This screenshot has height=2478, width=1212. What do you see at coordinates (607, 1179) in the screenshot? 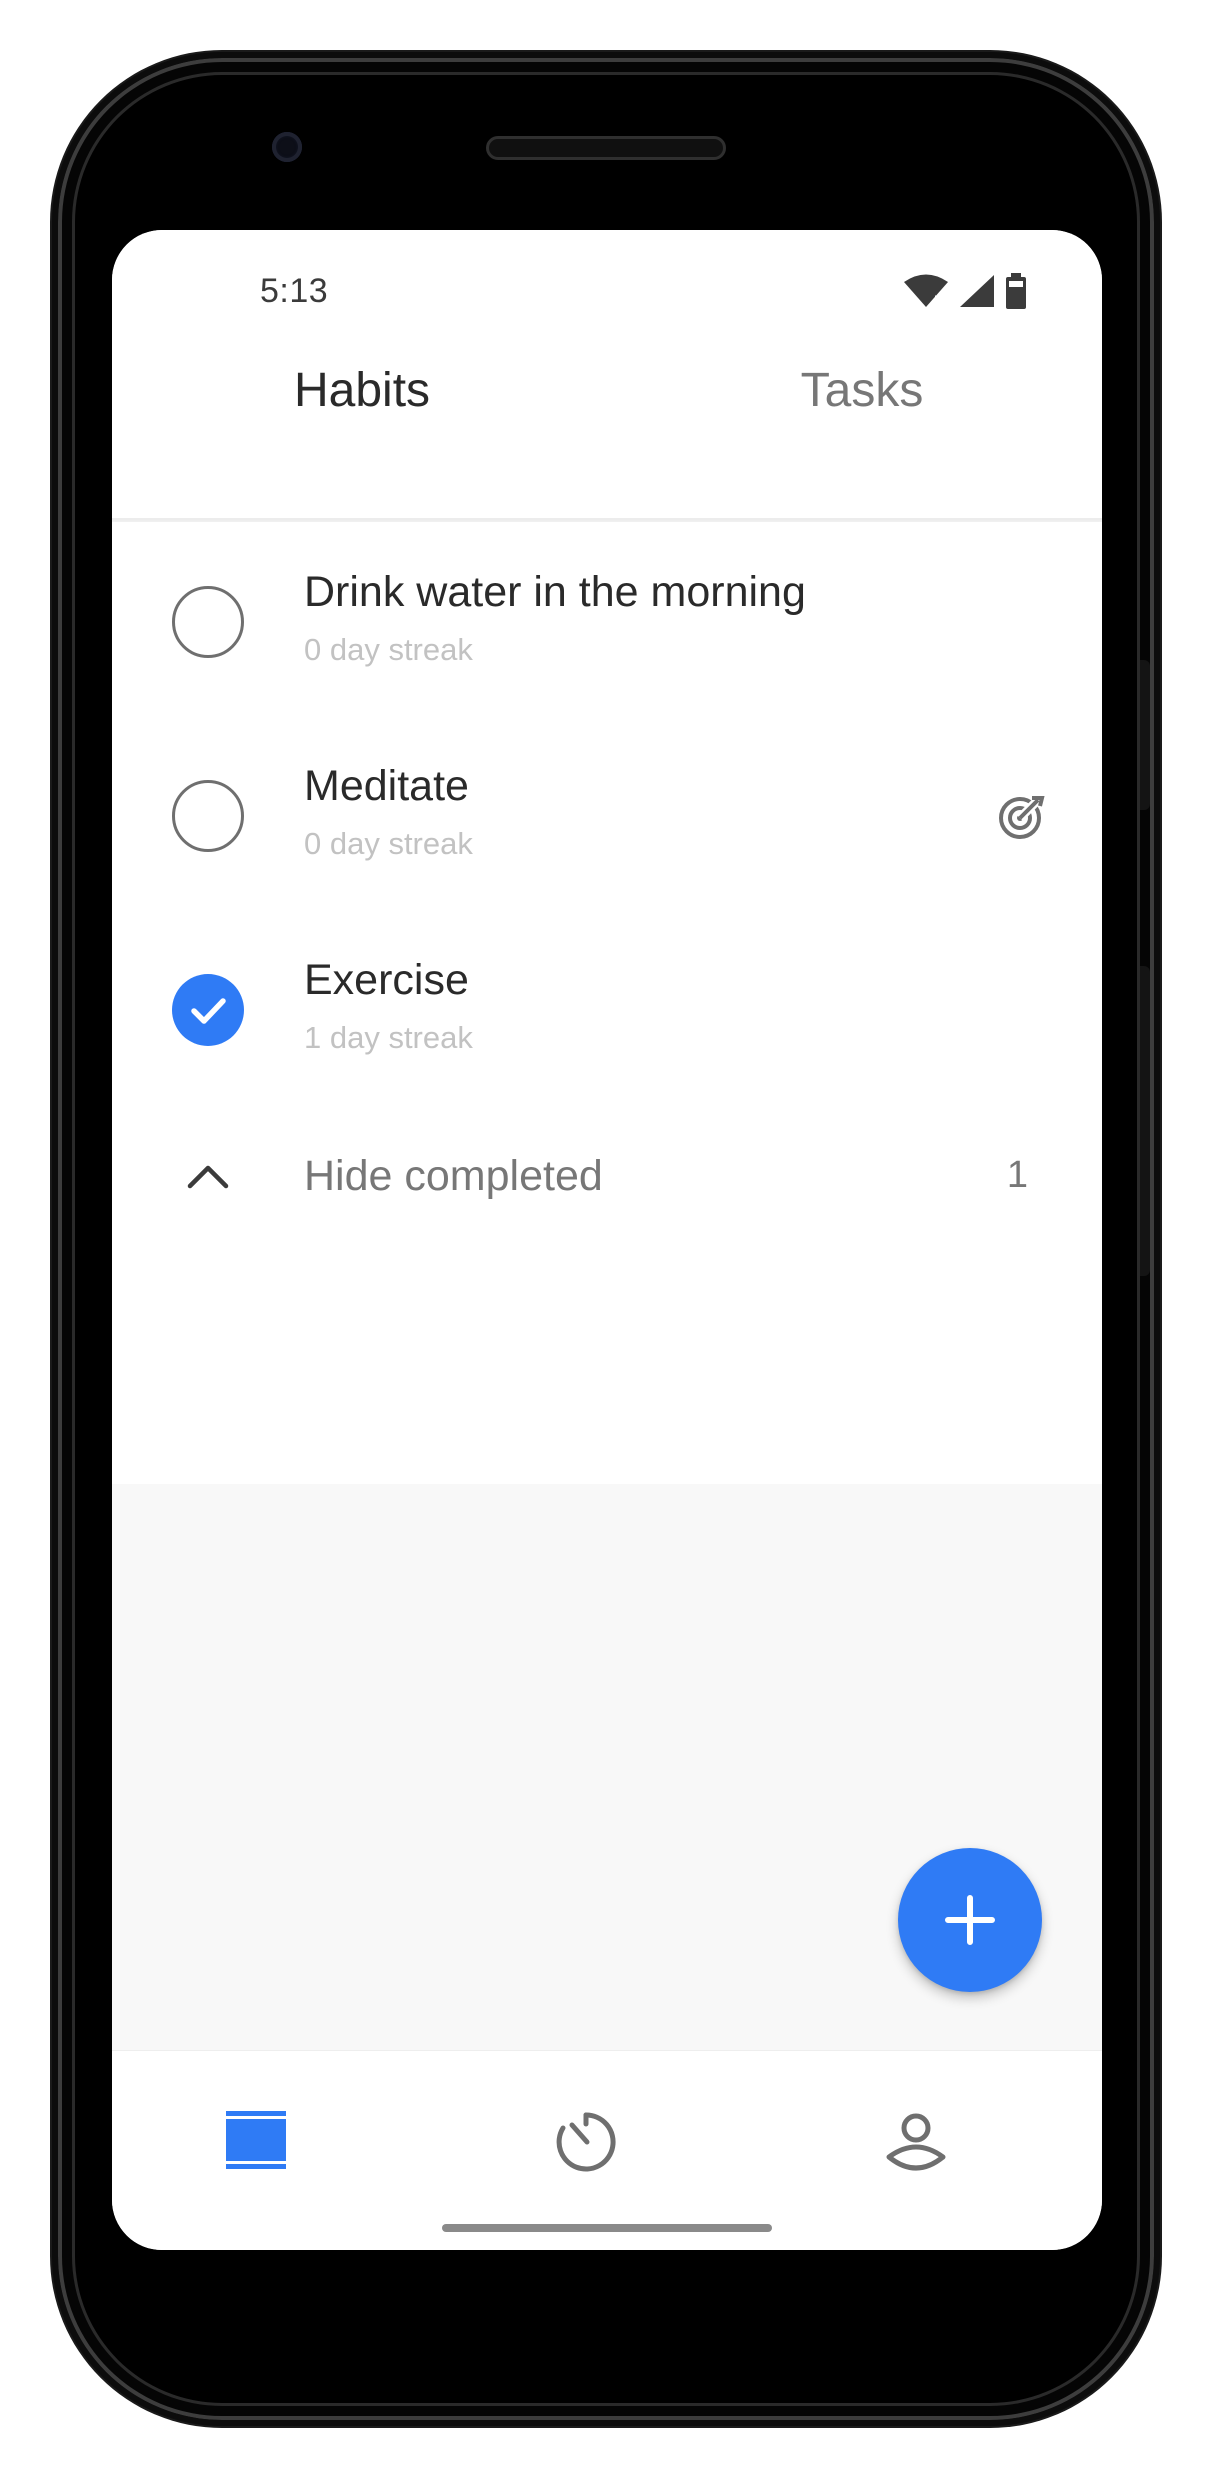
I see `hide-completed-toggle: Hide completed 1` at bounding box center [607, 1179].